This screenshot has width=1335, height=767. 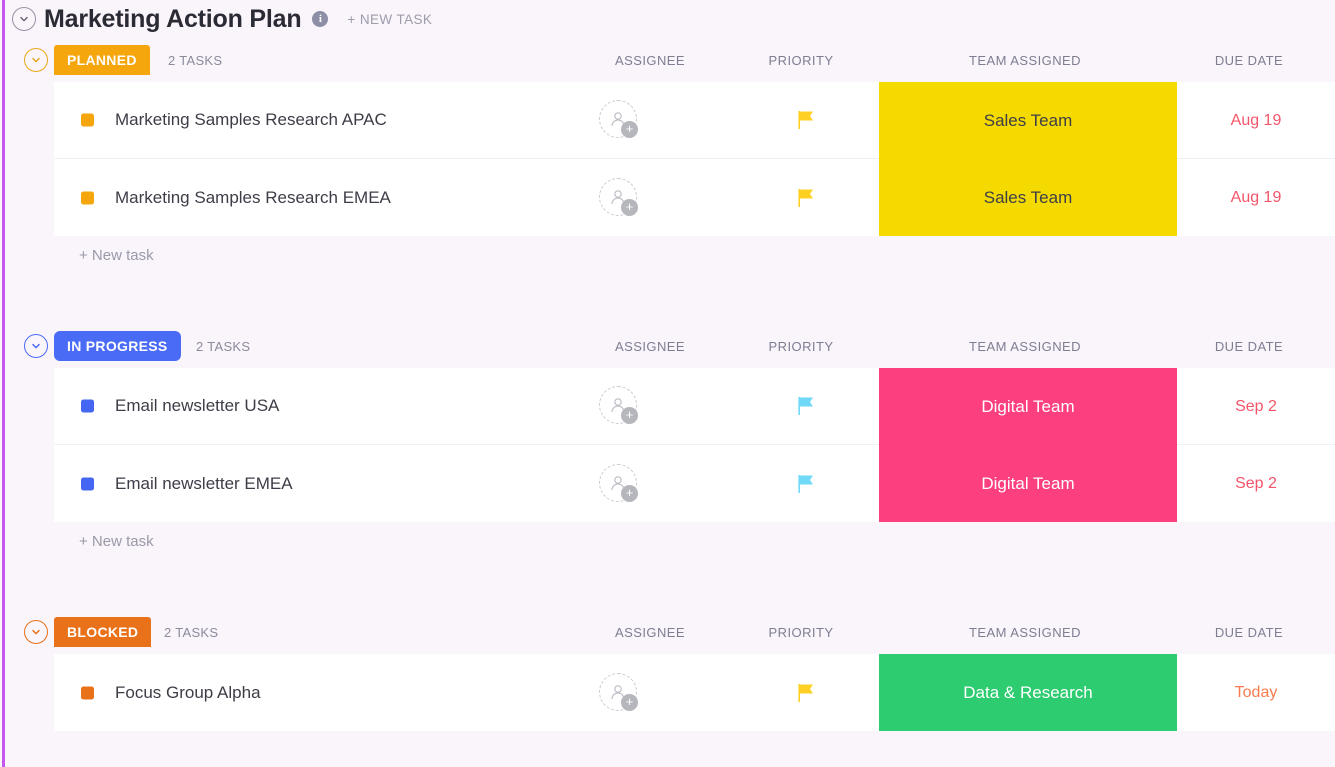 What do you see at coordinates (173, 18) in the screenshot?
I see `page-title: Marketing Action Plan` at bounding box center [173, 18].